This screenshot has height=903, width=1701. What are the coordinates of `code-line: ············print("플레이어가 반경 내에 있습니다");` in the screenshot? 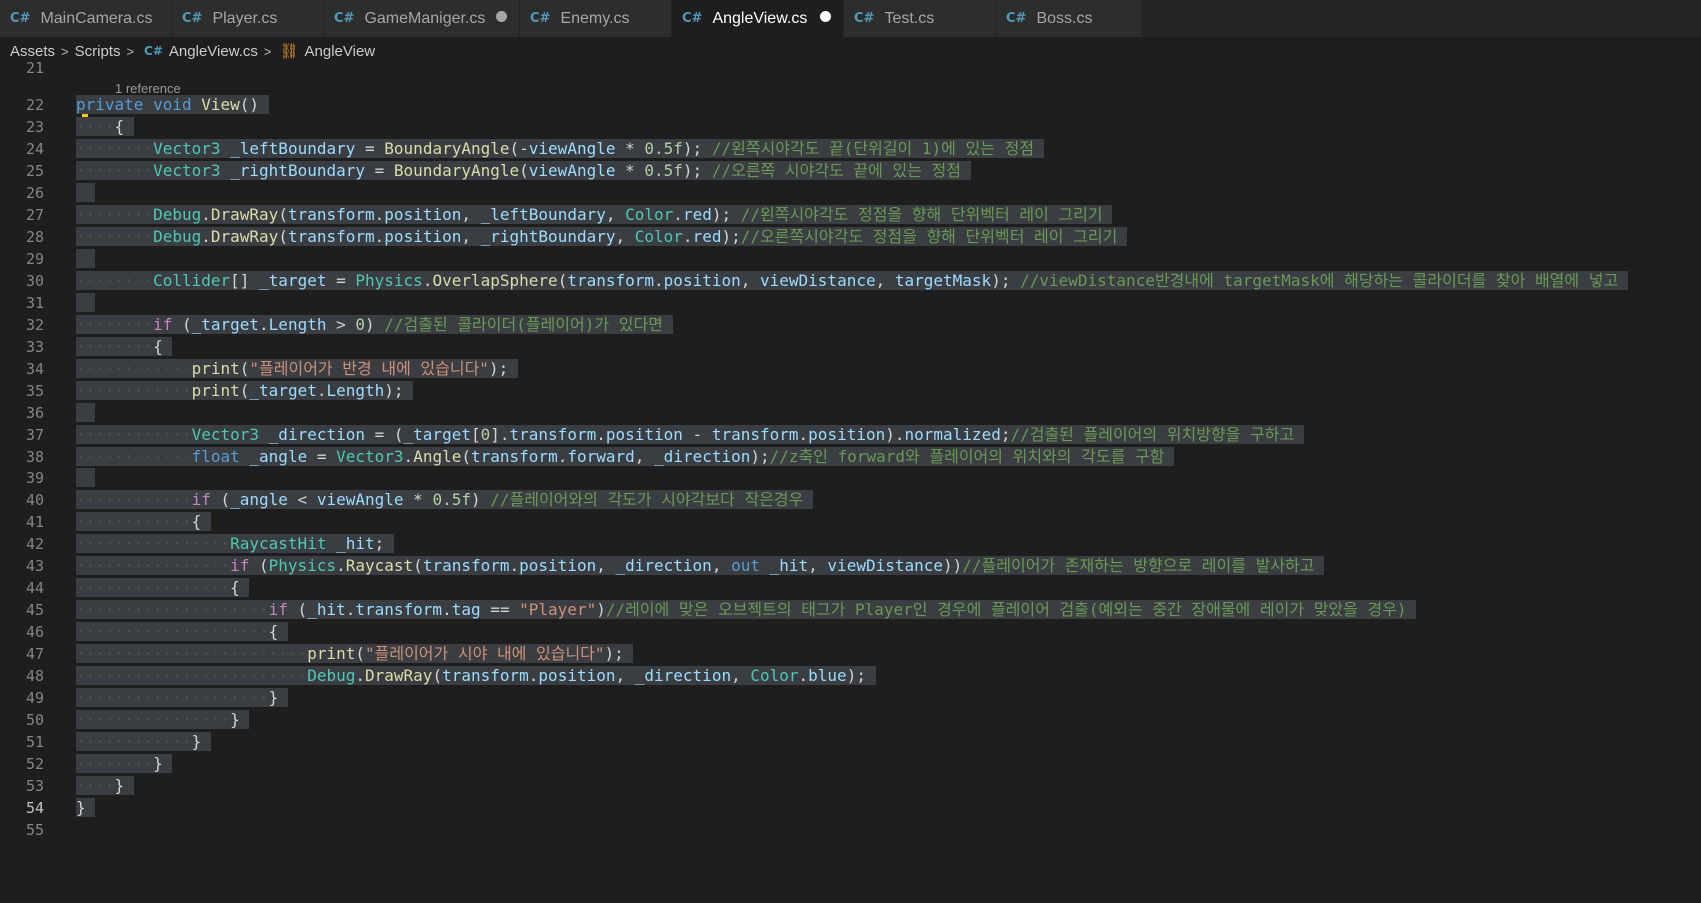 It's located at (297, 369).